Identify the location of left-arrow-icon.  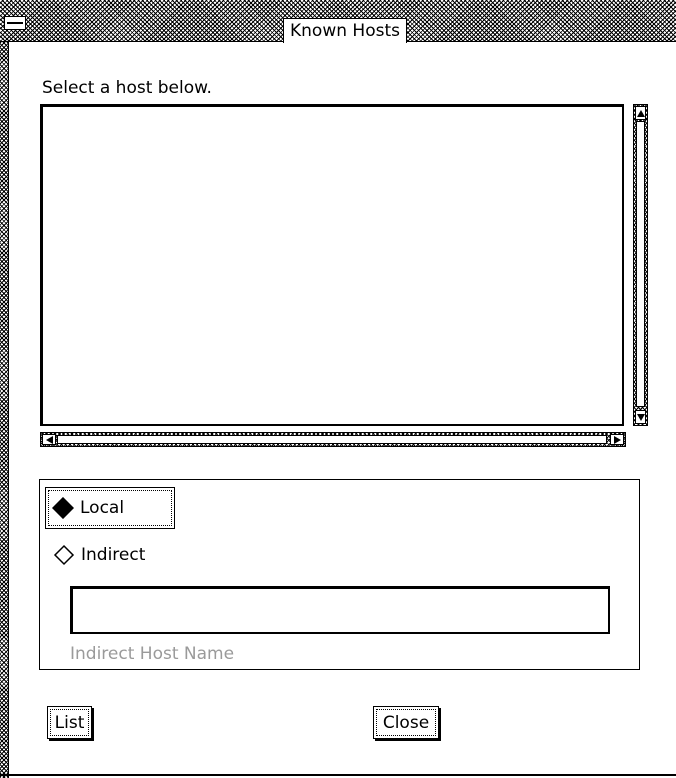
(49, 439).